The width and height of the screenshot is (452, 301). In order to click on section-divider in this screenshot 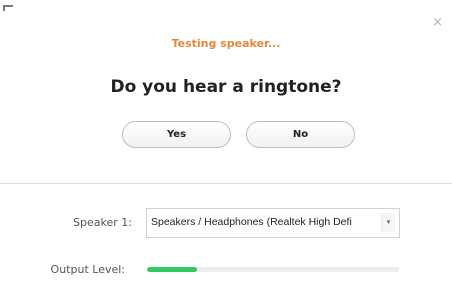, I will do `click(226, 183)`.